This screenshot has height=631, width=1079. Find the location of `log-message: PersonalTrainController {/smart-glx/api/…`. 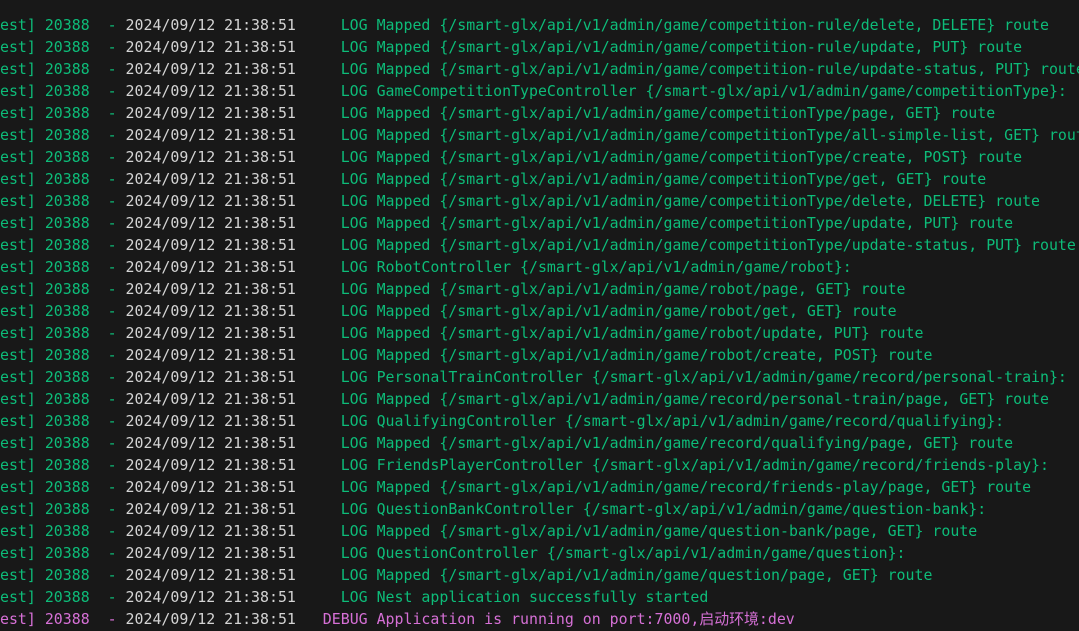

log-message: PersonalTrainController {/smart-glx/api/… is located at coordinates (721, 377).